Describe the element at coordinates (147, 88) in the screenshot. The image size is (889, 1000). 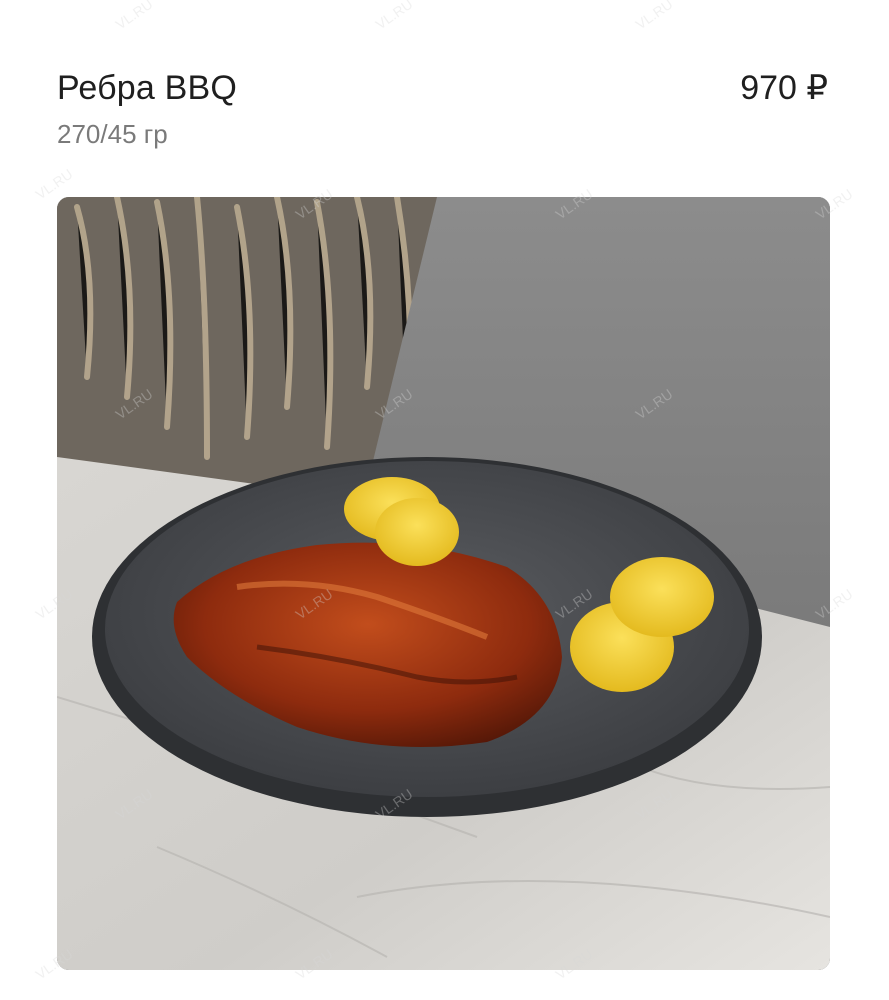
I see `product-title: Ребра BBQ` at that location.